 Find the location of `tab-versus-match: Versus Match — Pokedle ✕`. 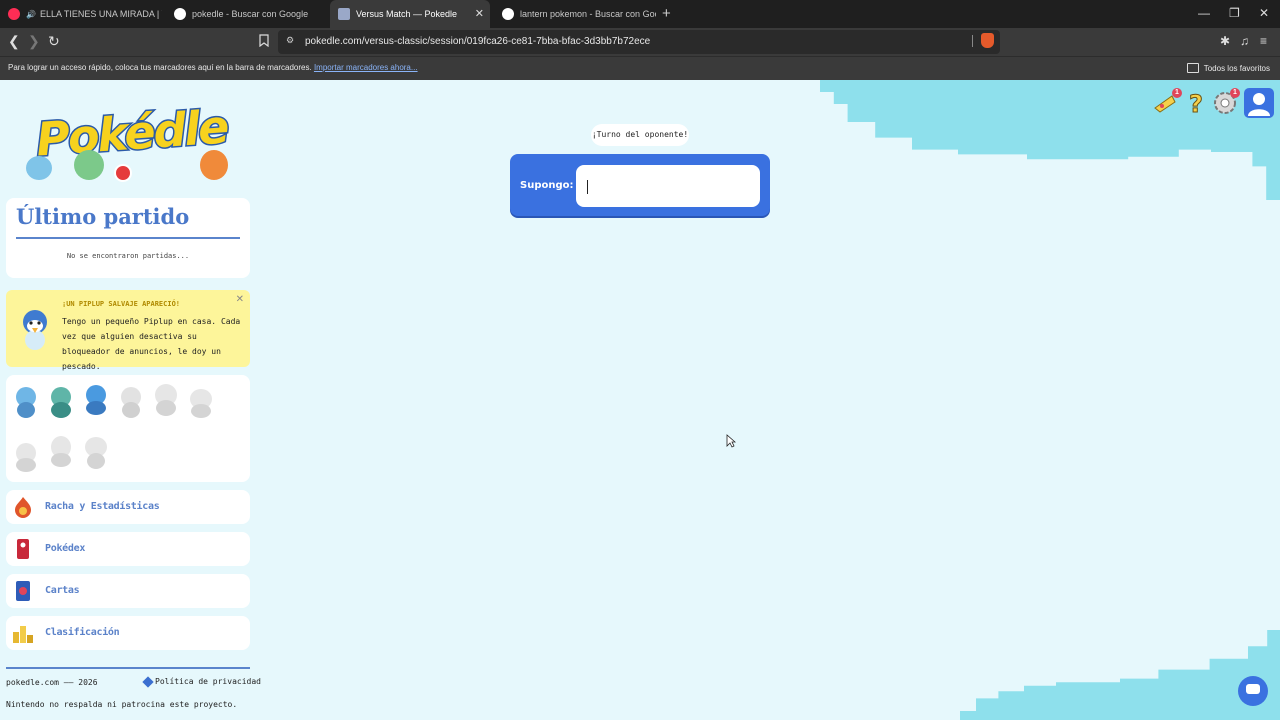

tab-versus-match: Versus Match — Pokedle ✕ is located at coordinates (410, 14).